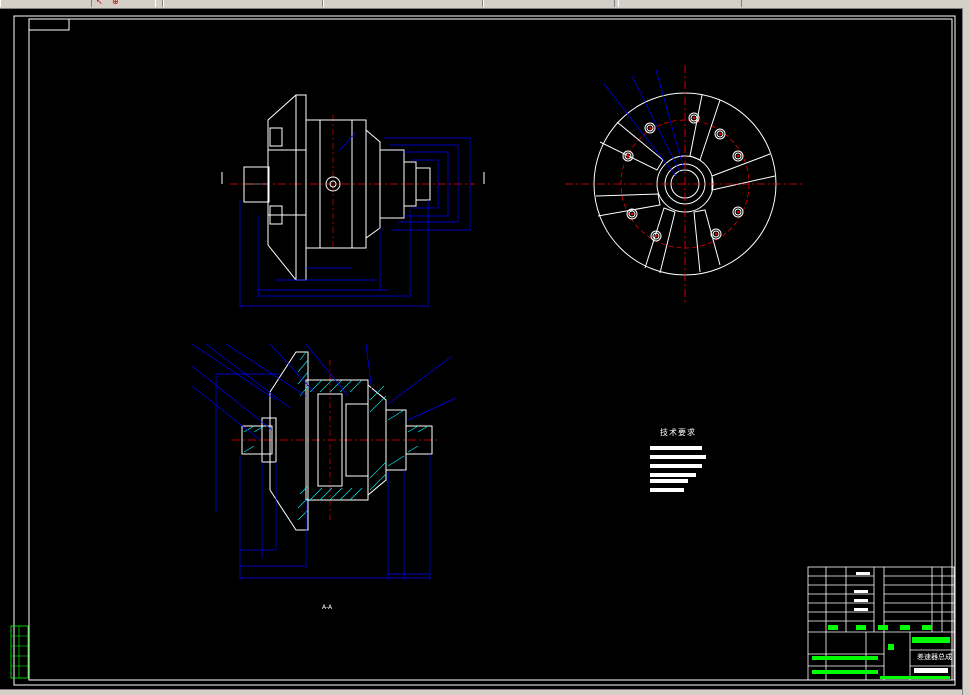  Describe the element at coordinates (481, 692) in the screenshot. I see `horizontal-scrollbar` at that location.